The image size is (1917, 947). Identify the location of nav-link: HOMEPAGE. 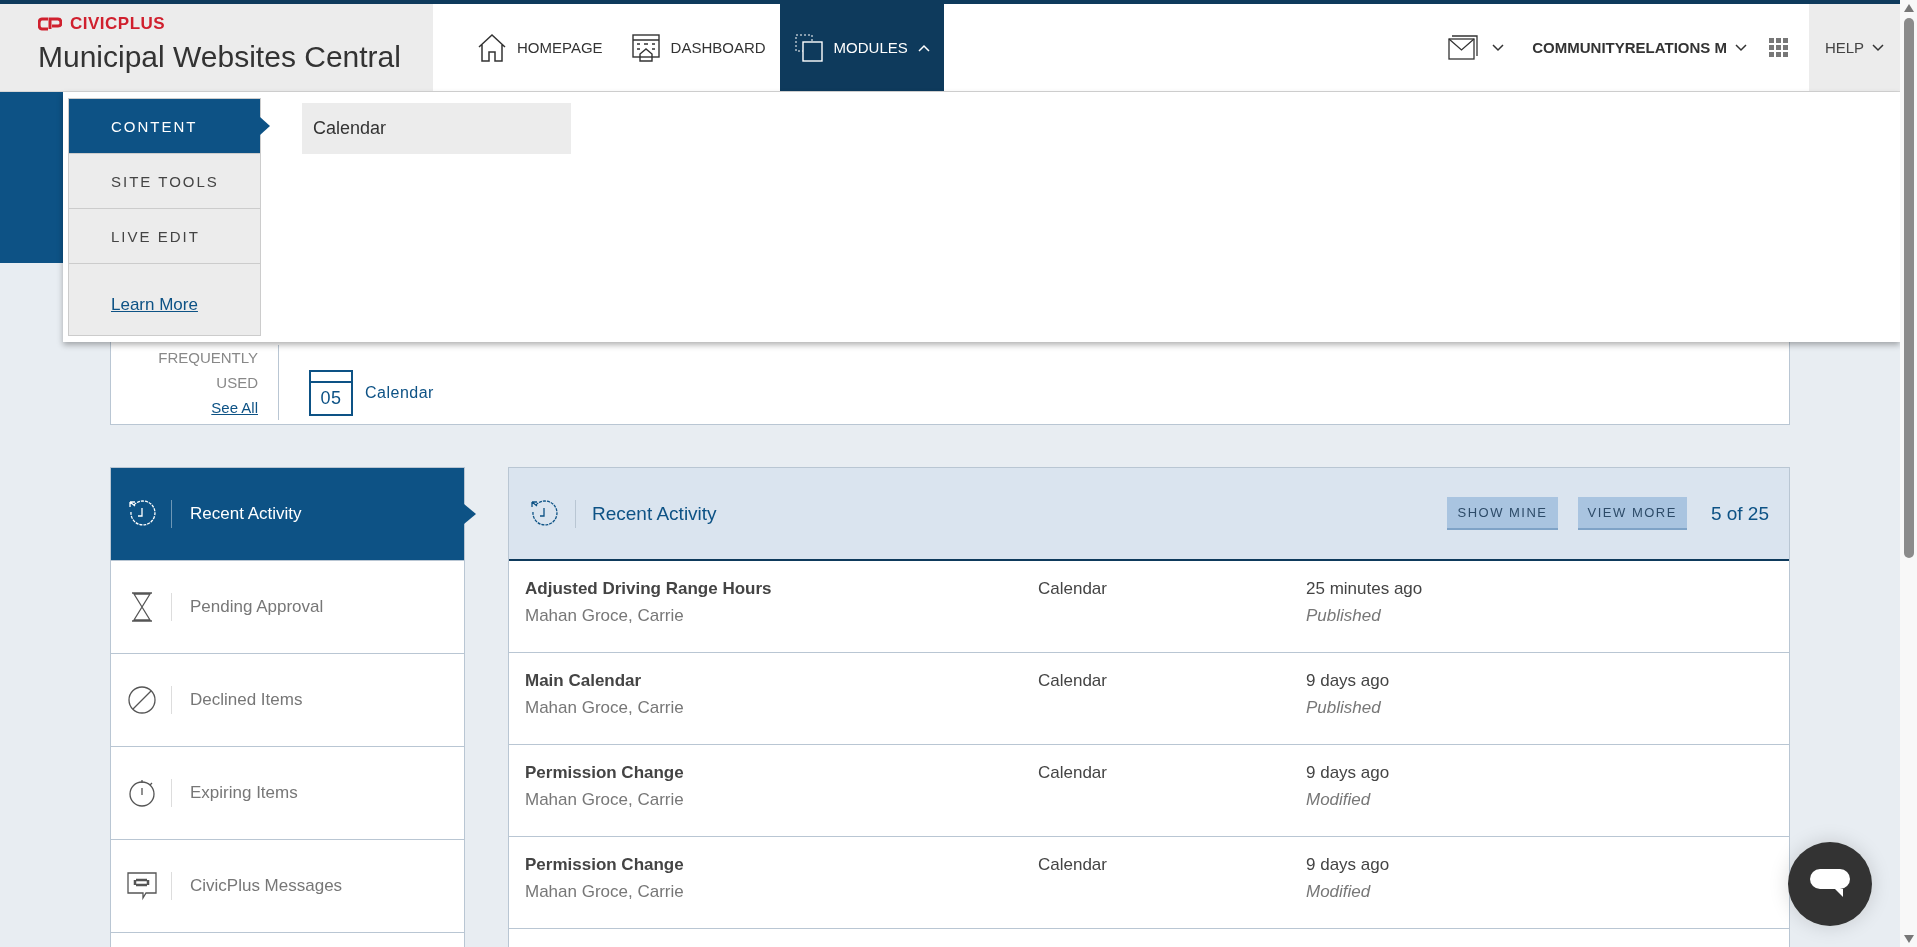
(540, 47).